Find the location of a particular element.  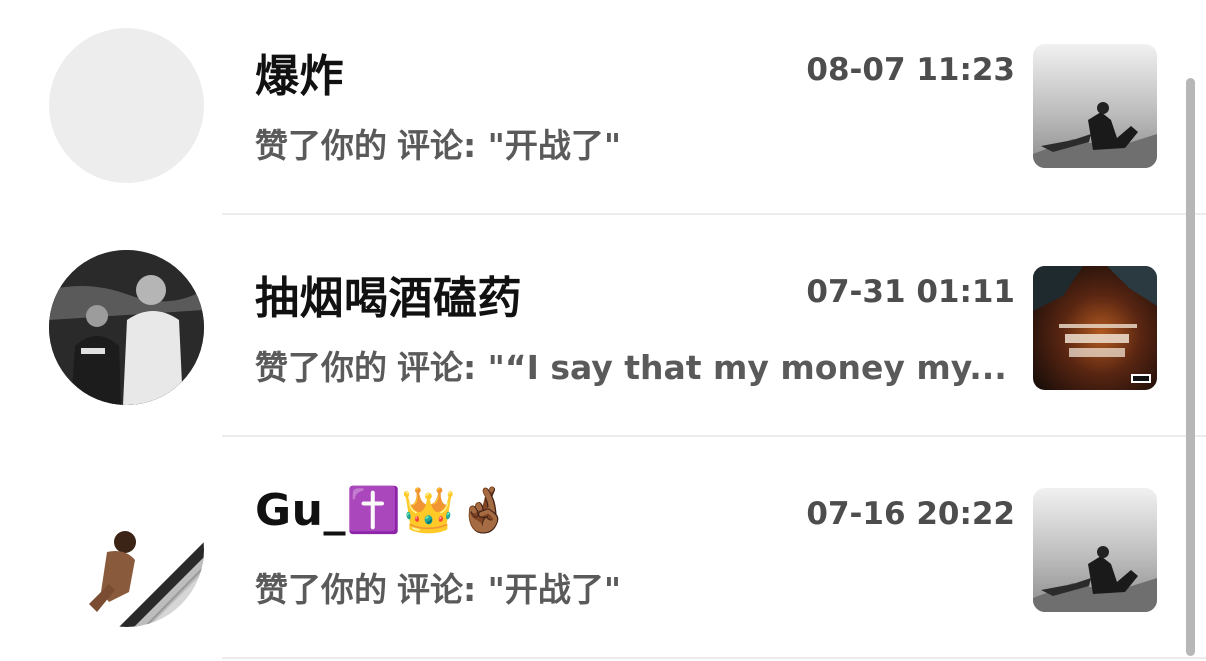

album-cover-image is located at coordinates (1095, 328).